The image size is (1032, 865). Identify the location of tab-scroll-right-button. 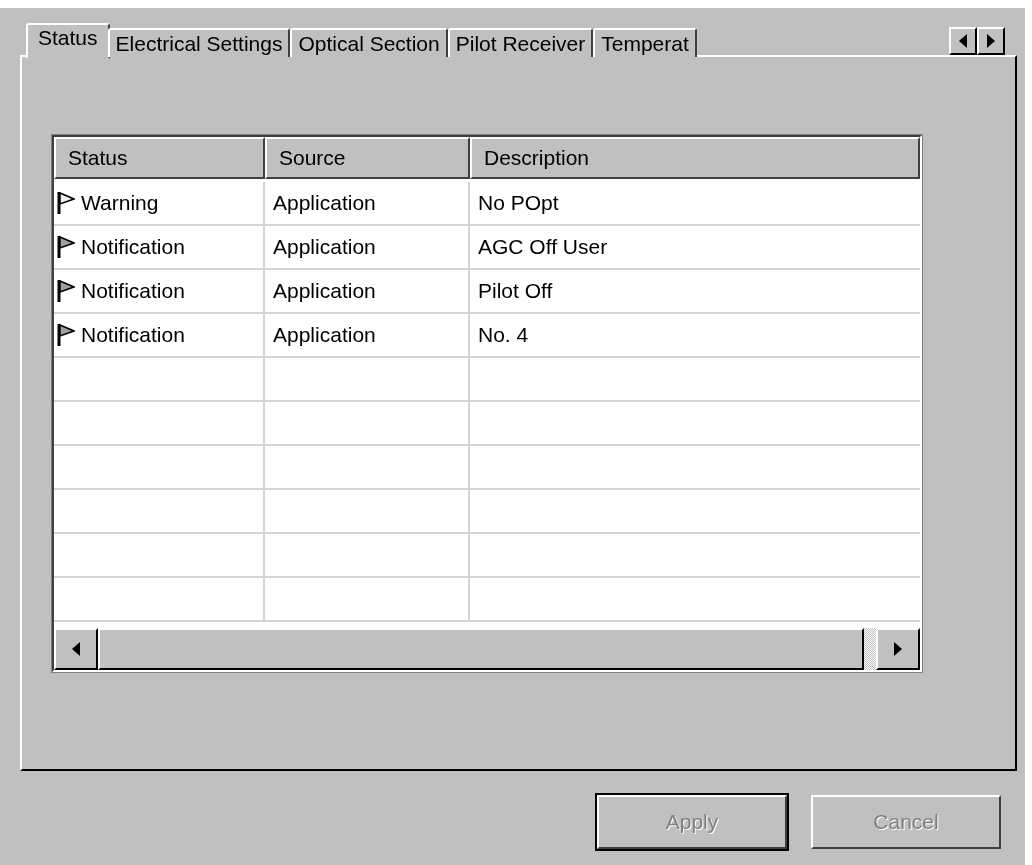
(991, 41).